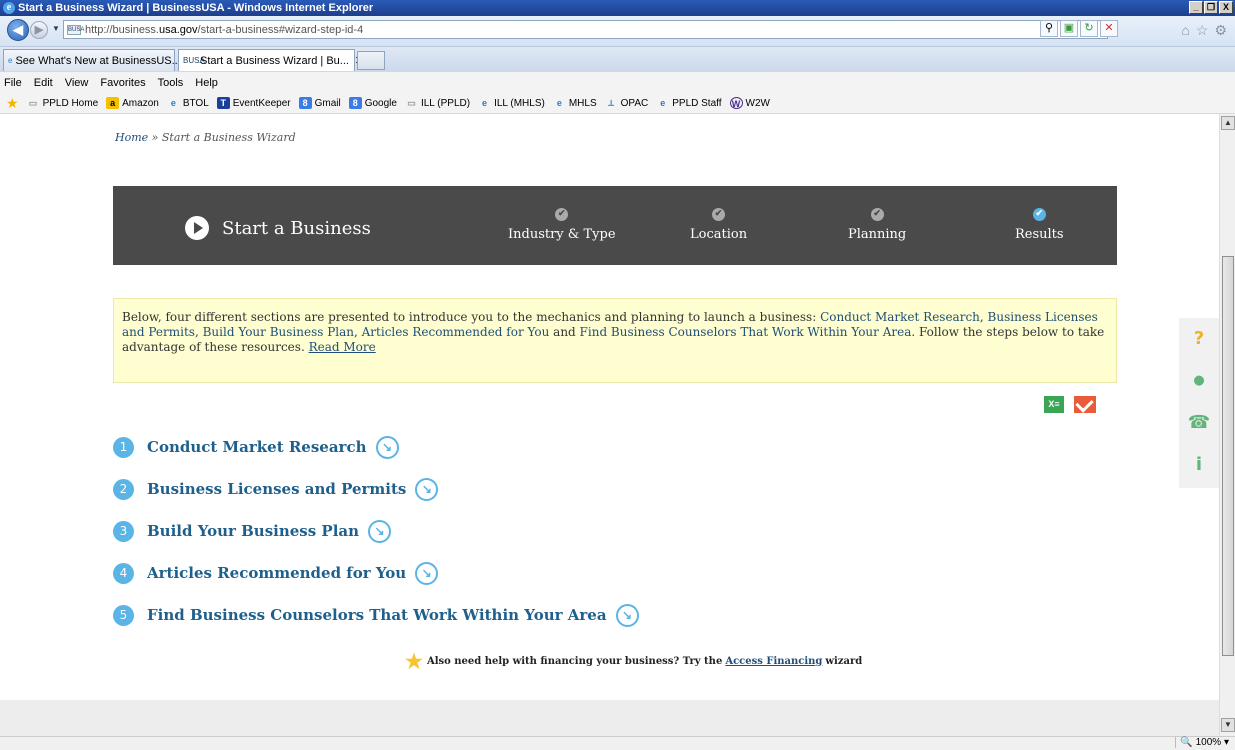  What do you see at coordinates (319, 103) in the screenshot?
I see `fav-gmail: 8 Gmail` at bounding box center [319, 103].